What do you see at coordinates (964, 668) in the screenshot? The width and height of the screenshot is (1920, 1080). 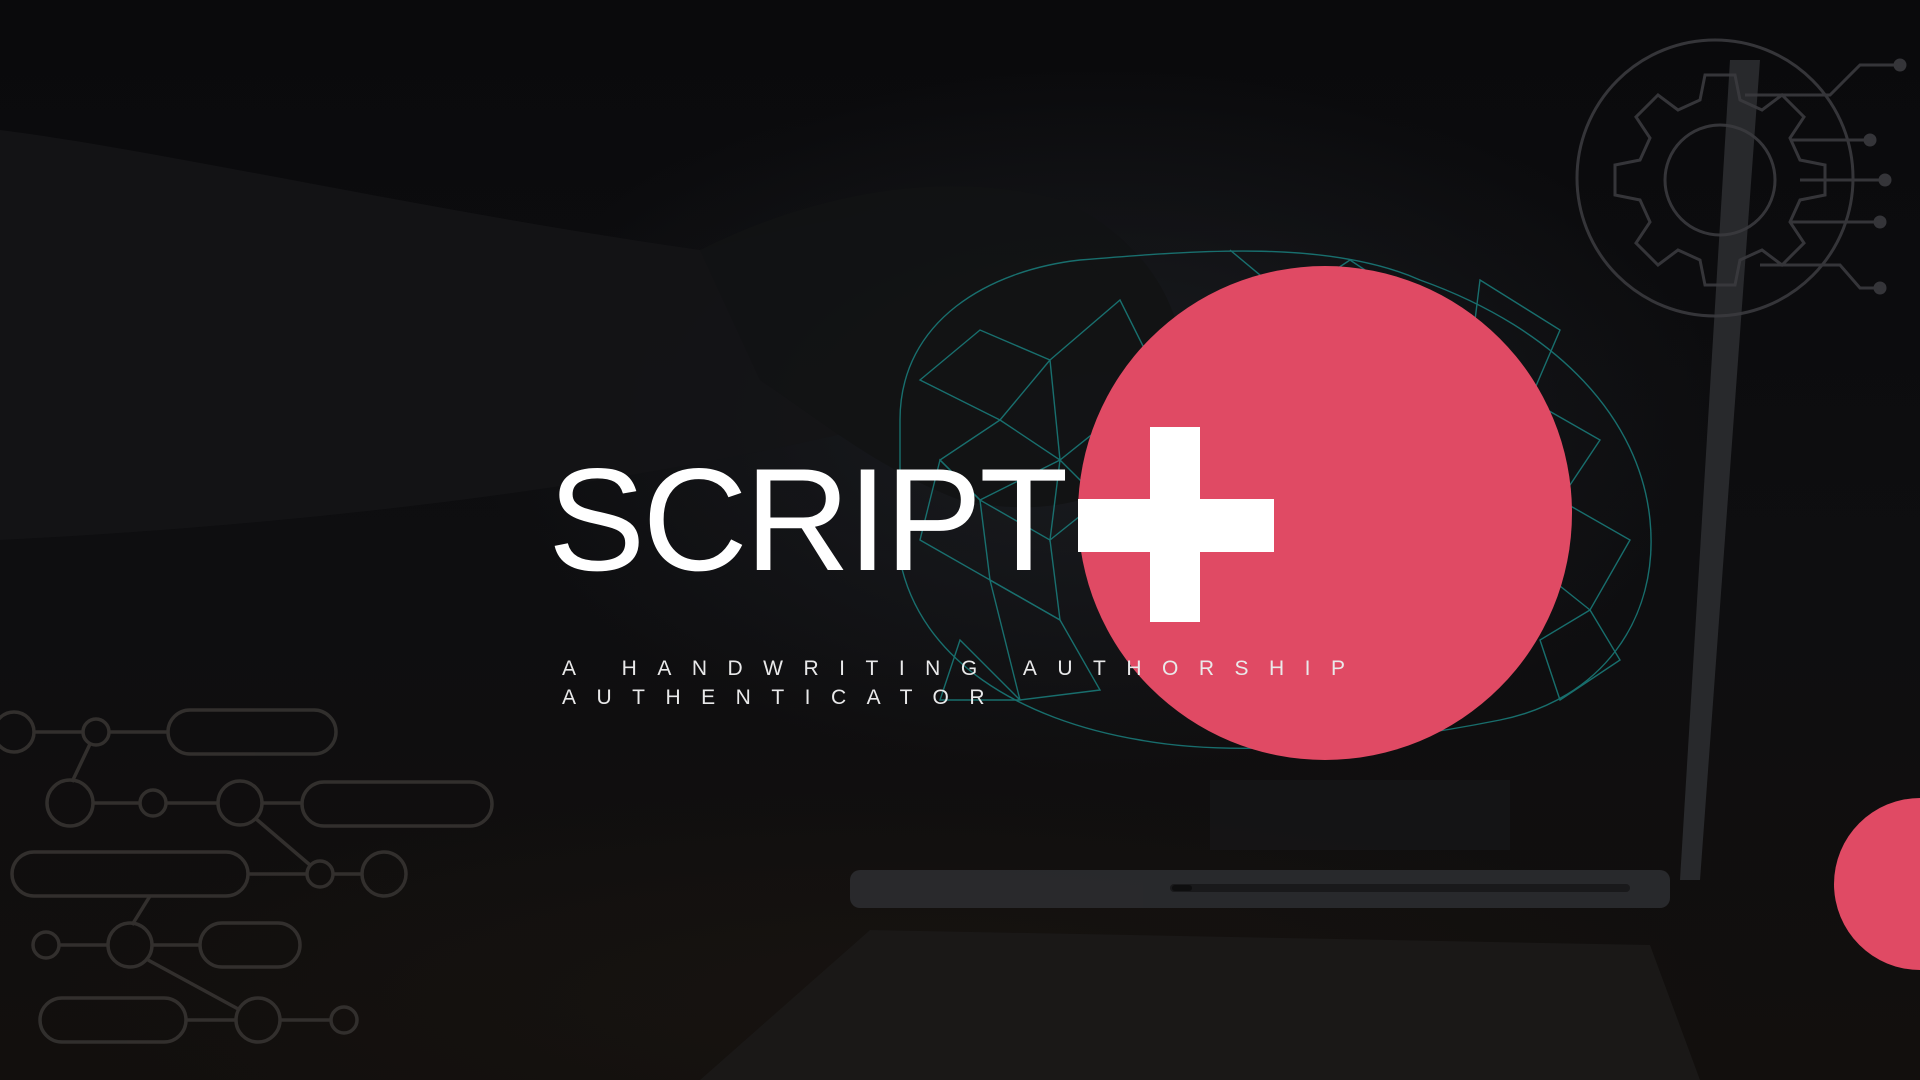 I see `subtitle-line-1: A HANDWRITING AUTHORSHIP` at bounding box center [964, 668].